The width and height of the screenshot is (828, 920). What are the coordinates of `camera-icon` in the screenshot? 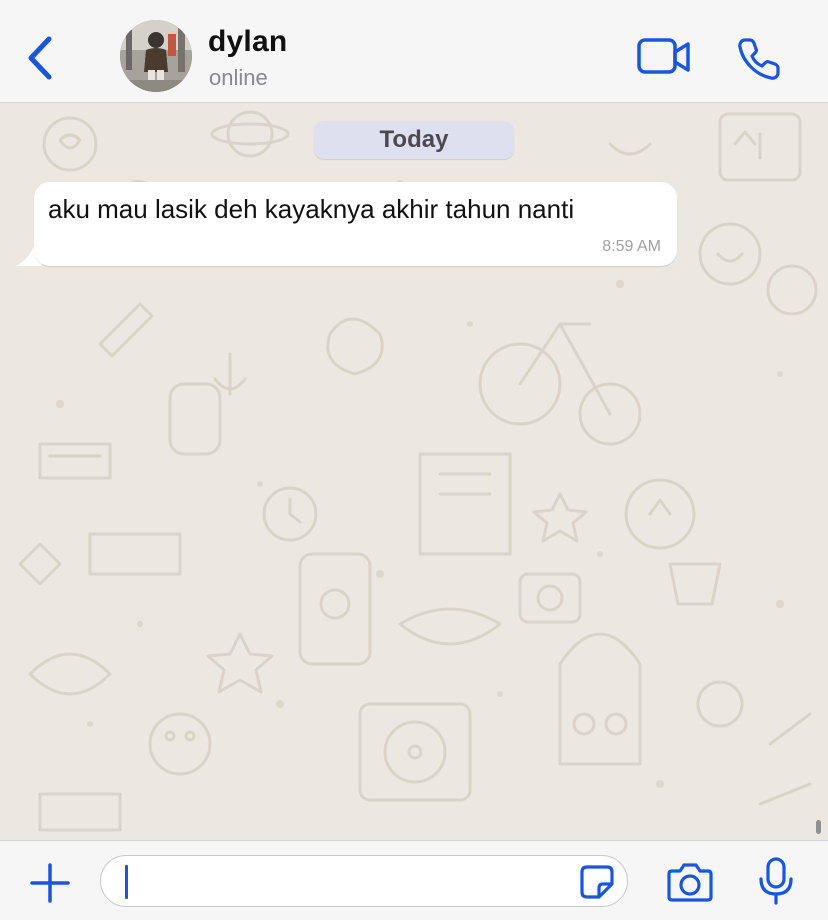 It's located at (690, 882).